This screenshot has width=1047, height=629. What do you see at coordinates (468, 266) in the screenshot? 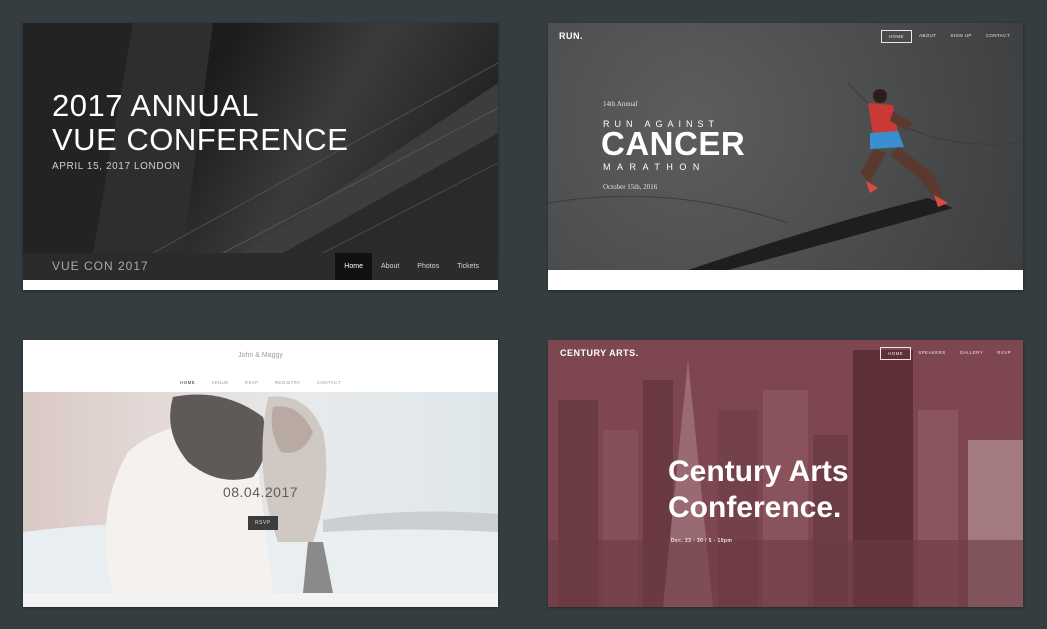
I see `vue-nav-tickets: Tickets` at bounding box center [468, 266].